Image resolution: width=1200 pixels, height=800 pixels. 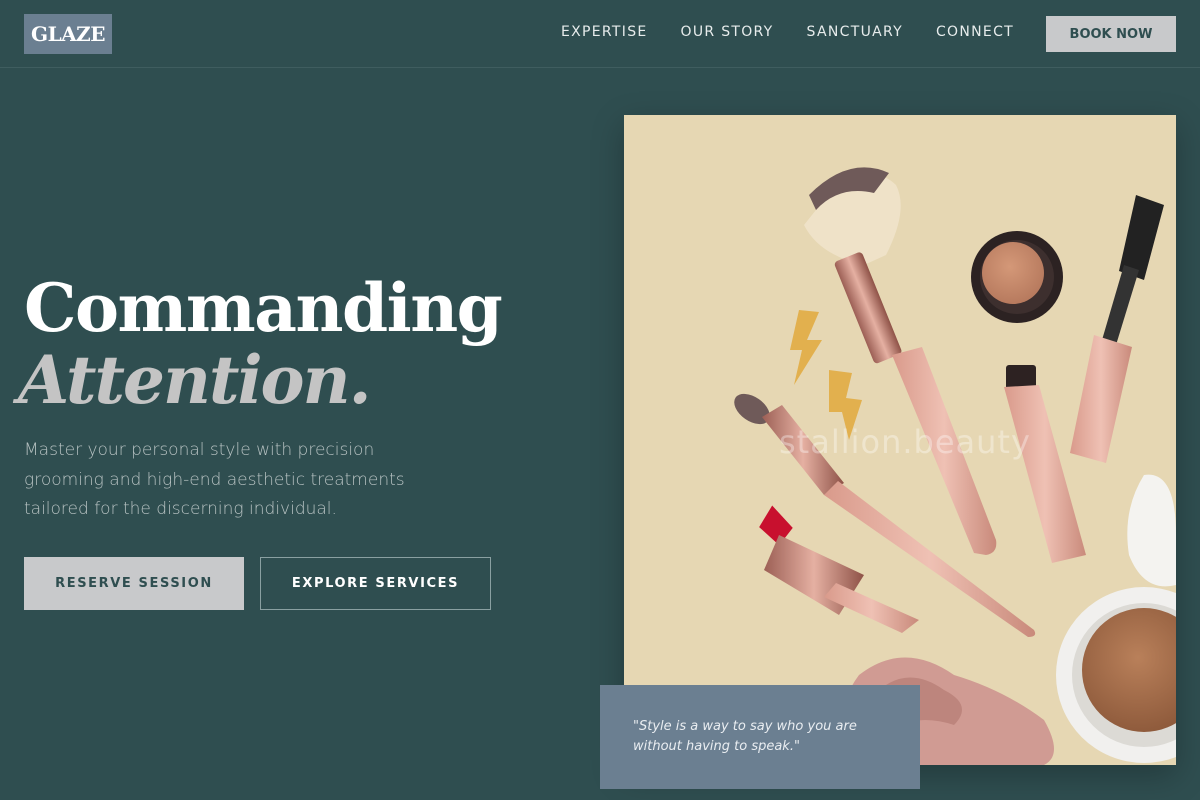 What do you see at coordinates (375, 583) in the screenshot?
I see `explore-services-button: EXPLORE SERVICES` at bounding box center [375, 583].